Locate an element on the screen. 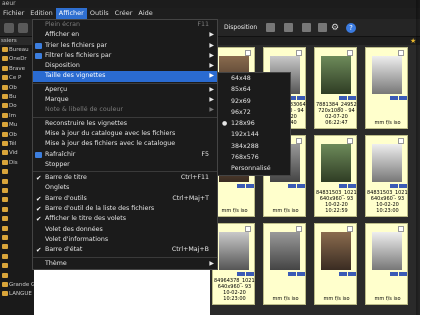 This screenshot has height=315, width=440. view-menu-item: Taille des vignettes ▶ is located at coordinates (125, 76).